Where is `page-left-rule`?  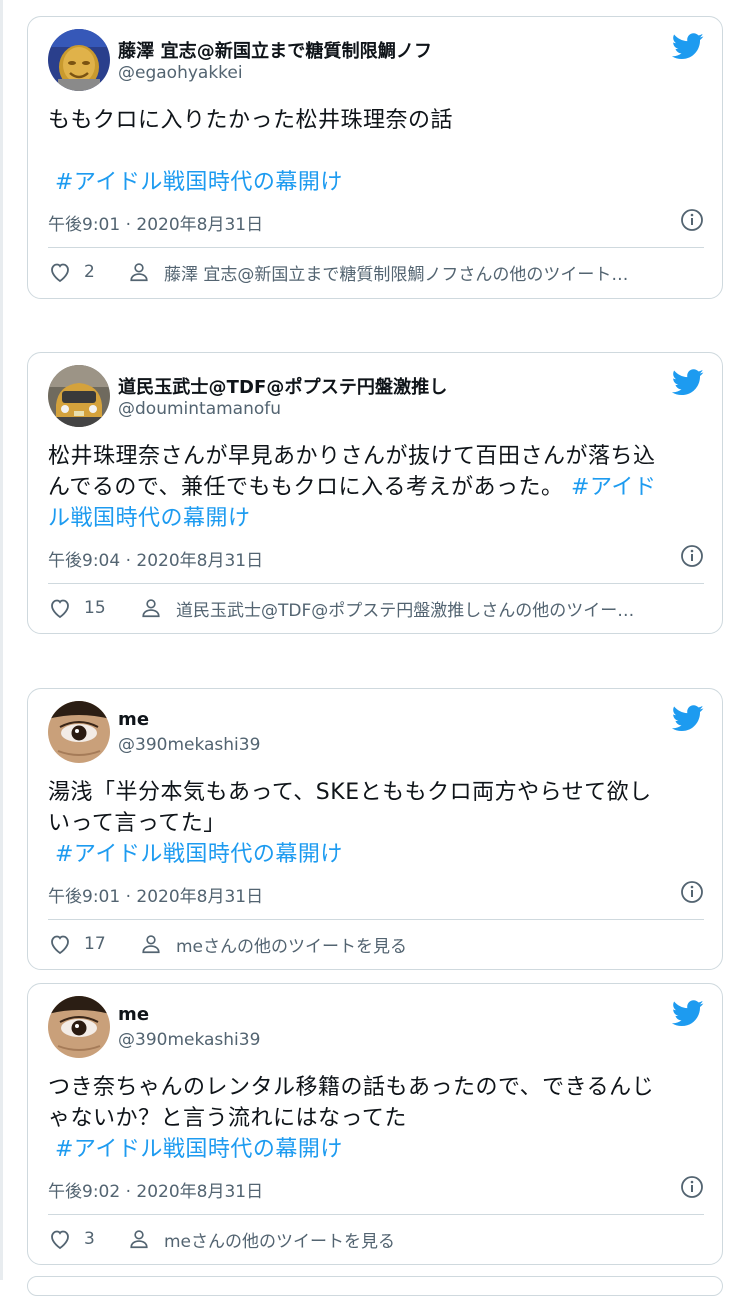
page-left-rule is located at coordinates (1, 640).